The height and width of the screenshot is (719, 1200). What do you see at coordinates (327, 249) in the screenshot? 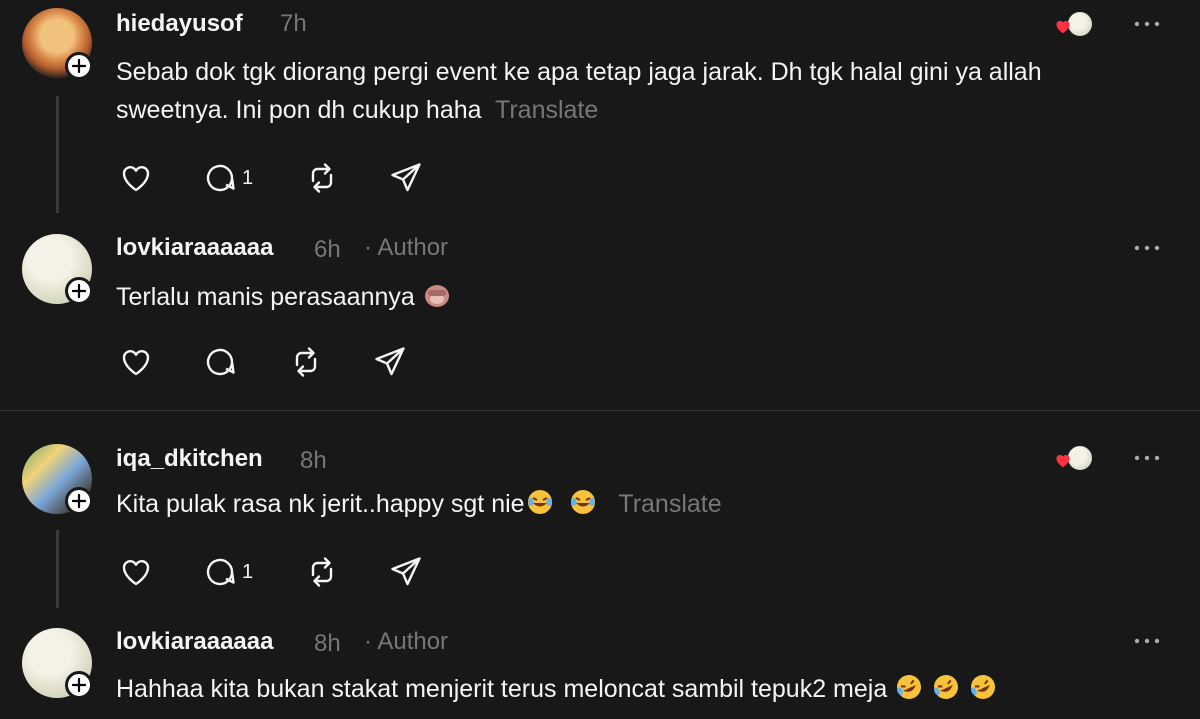
I see `timestamp: 6h` at bounding box center [327, 249].